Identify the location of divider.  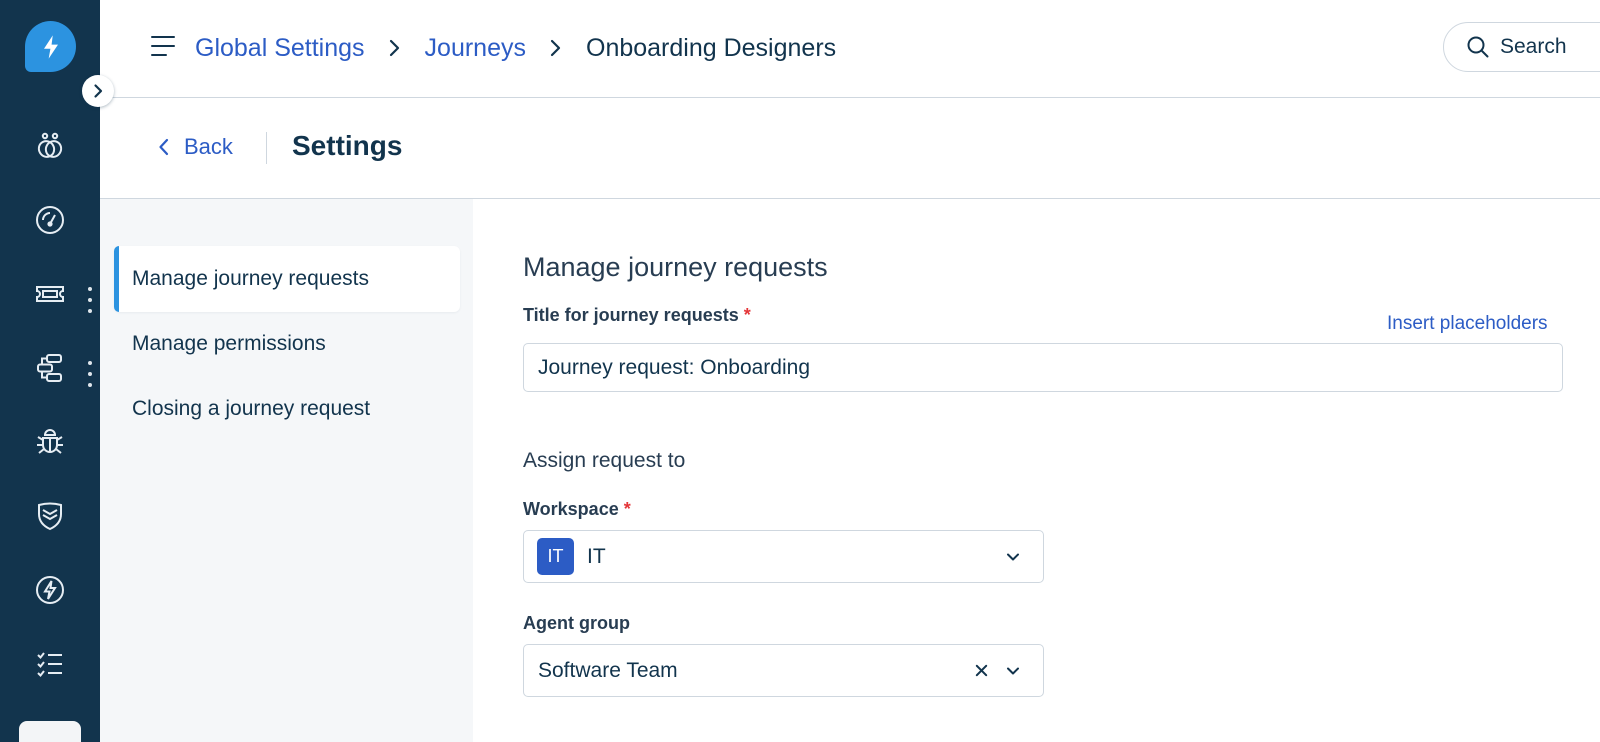
(266, 148).